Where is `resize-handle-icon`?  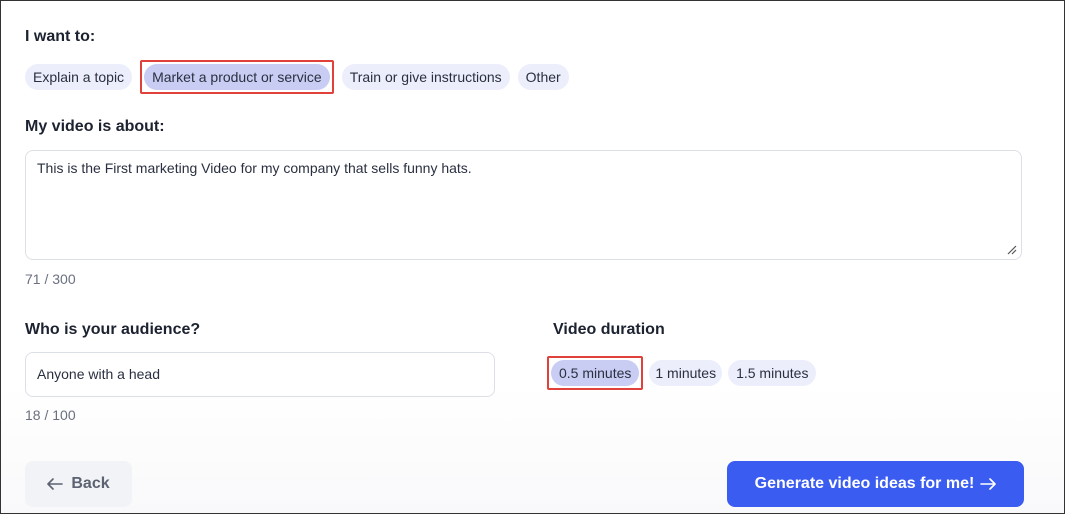
resize-handle-icon is located at coordinates (1012, 250).